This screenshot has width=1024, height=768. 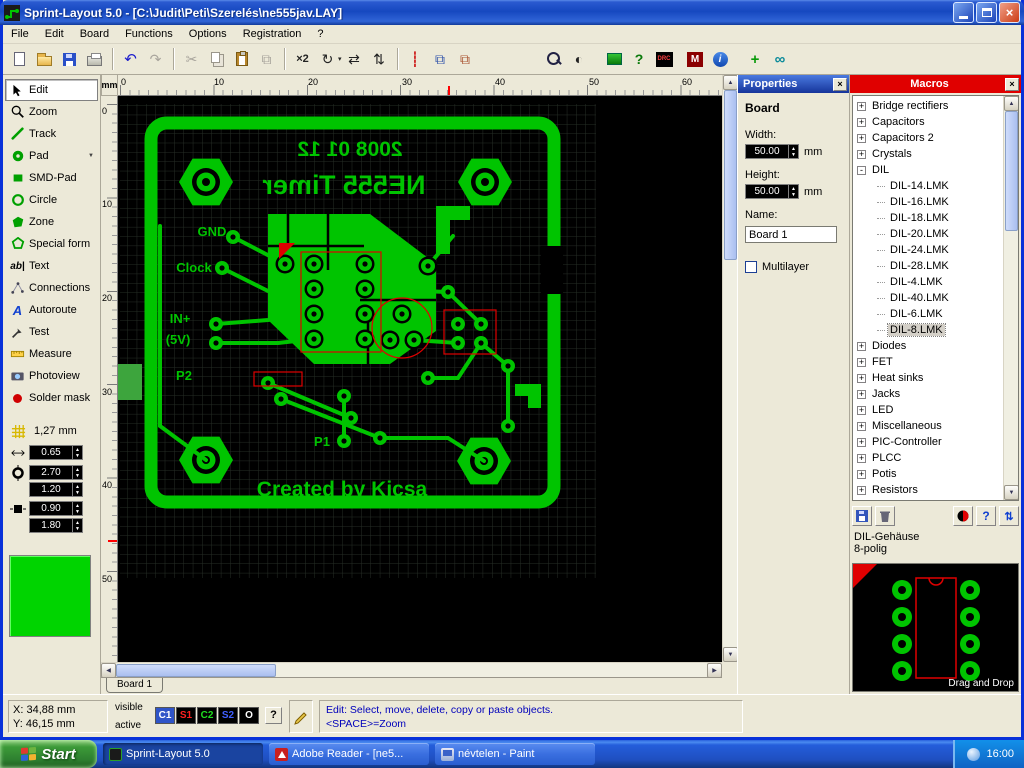 I want to click on tool-edit: Edit, so click(x=51, y=90).